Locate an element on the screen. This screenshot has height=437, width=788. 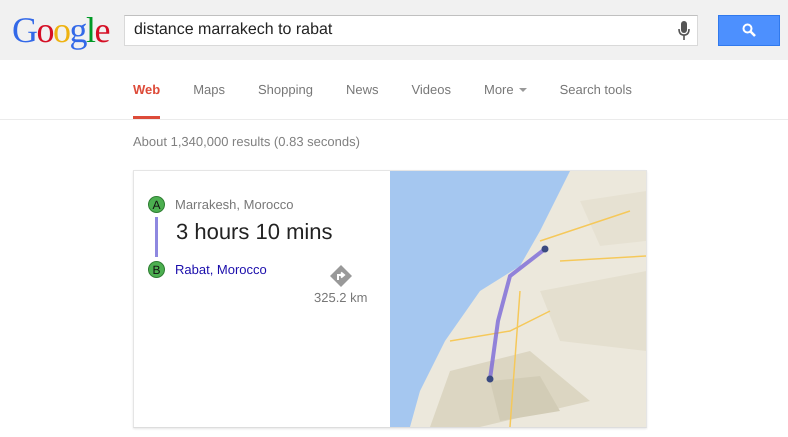
more-menu: More is located at coordinates (505, 89).